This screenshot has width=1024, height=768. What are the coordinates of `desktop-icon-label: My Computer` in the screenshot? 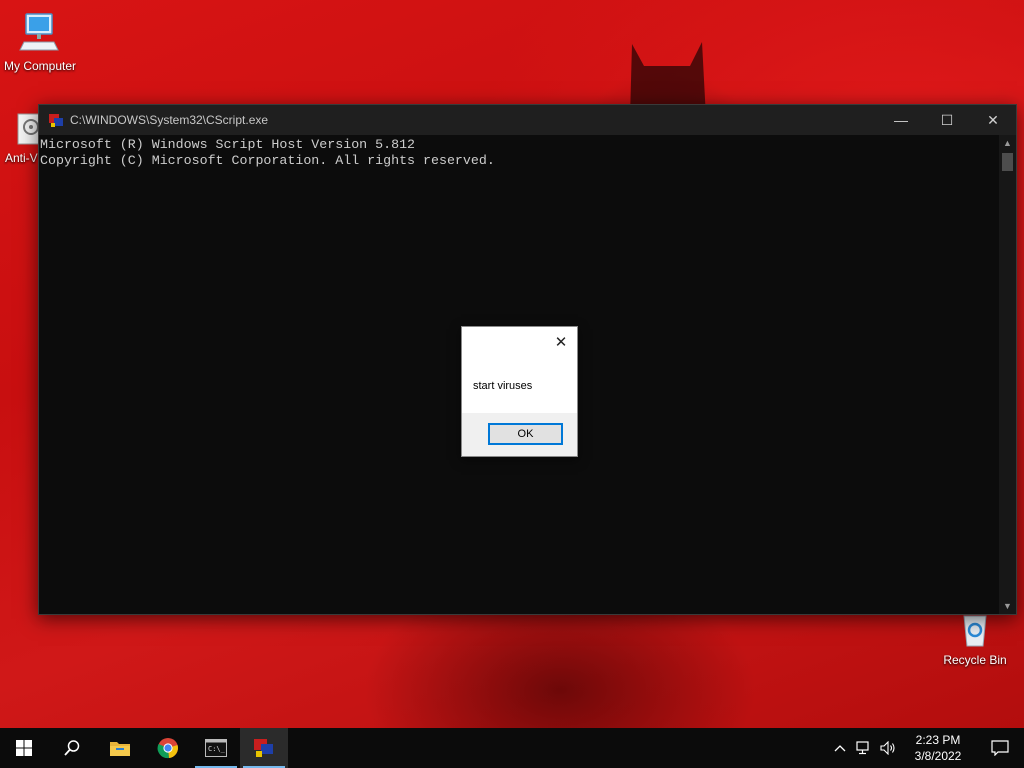 It's located at (40, 66).